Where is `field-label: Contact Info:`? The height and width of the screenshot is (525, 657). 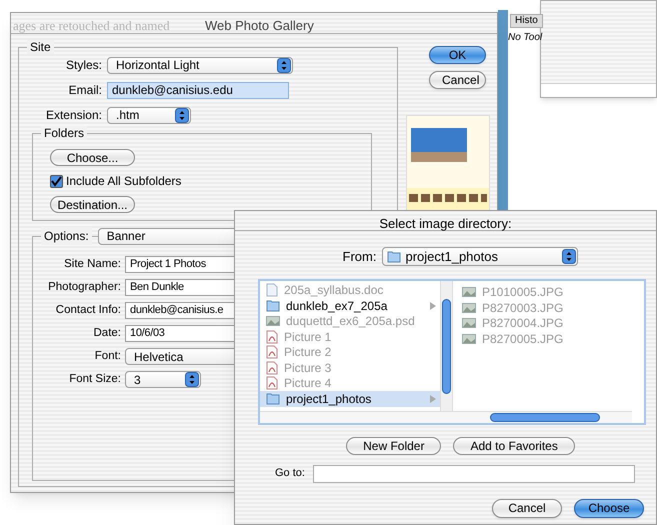 field-label: Contact Info: is located at coordinates (87, 310).